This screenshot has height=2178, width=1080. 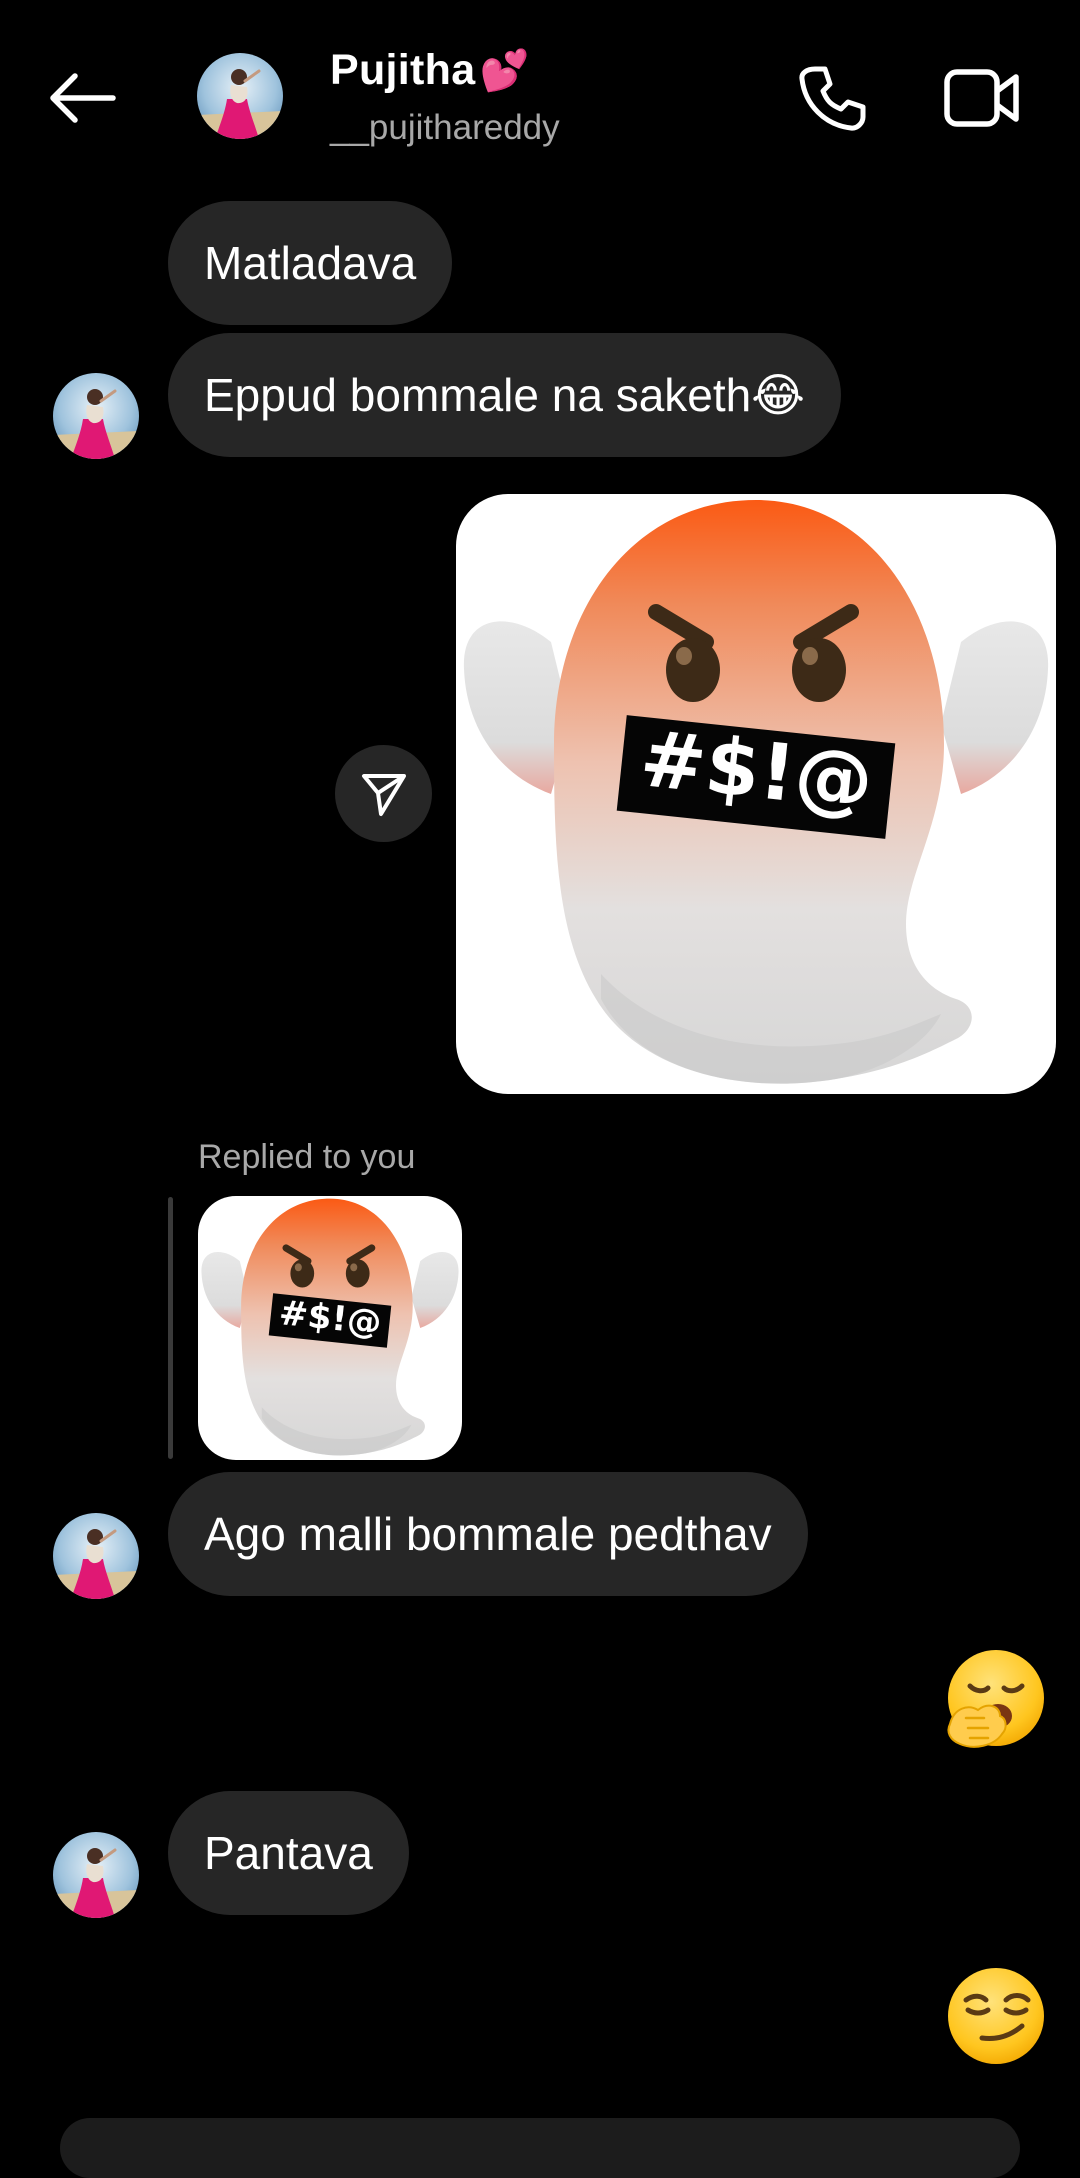 I want to click on message-bubble: Ago malli bommale pedthav, so click(x=488, y=1534).